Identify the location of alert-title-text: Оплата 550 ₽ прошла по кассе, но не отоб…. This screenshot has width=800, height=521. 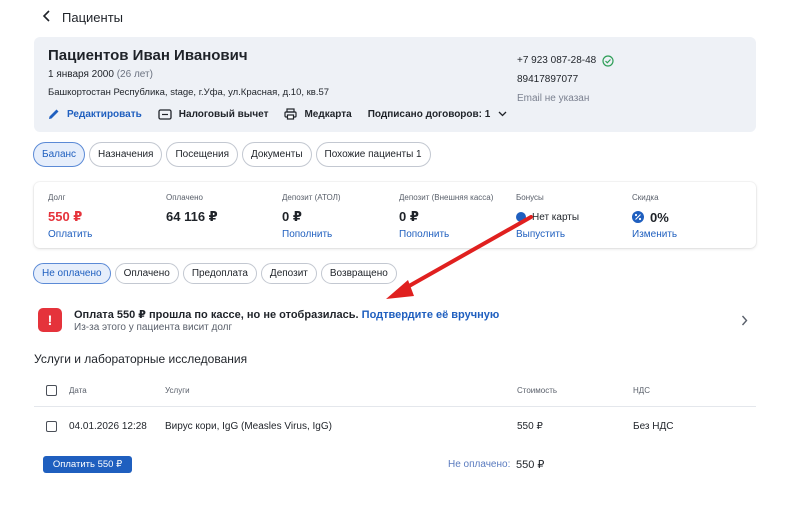
(216, 315).